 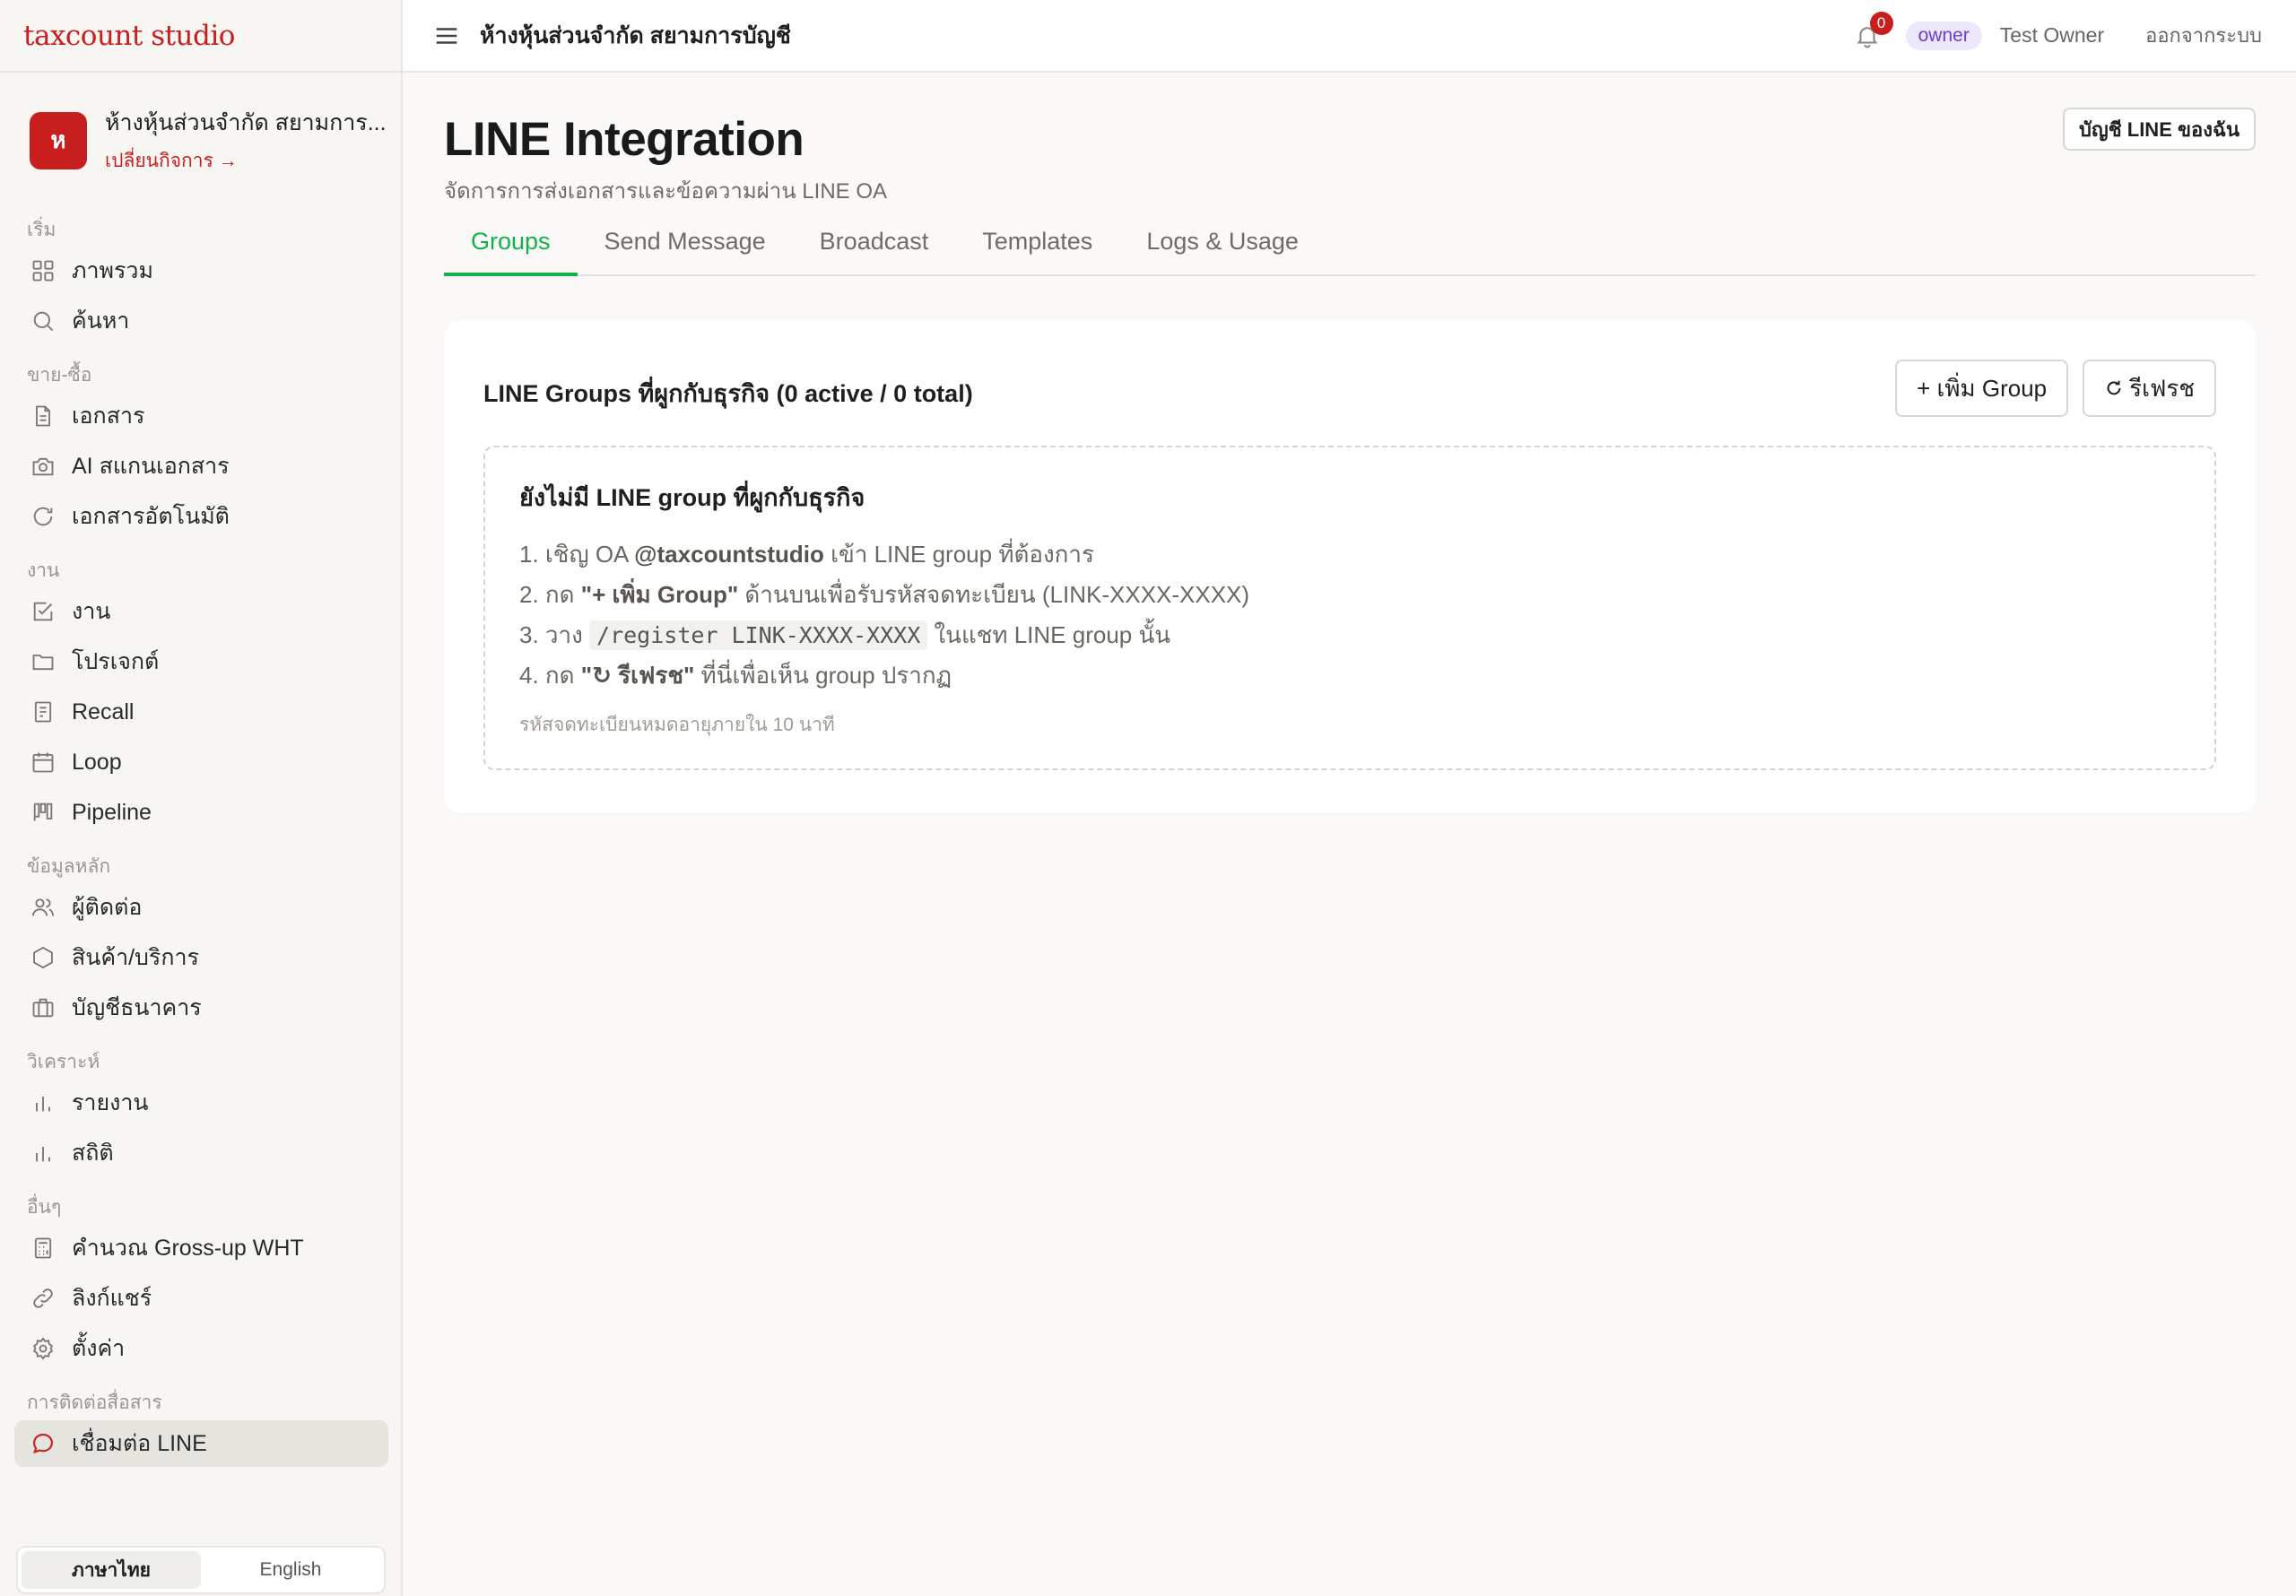 I want to click on sidebar-item-label: สินค้า/บริการ, so click(x=135, y=957).